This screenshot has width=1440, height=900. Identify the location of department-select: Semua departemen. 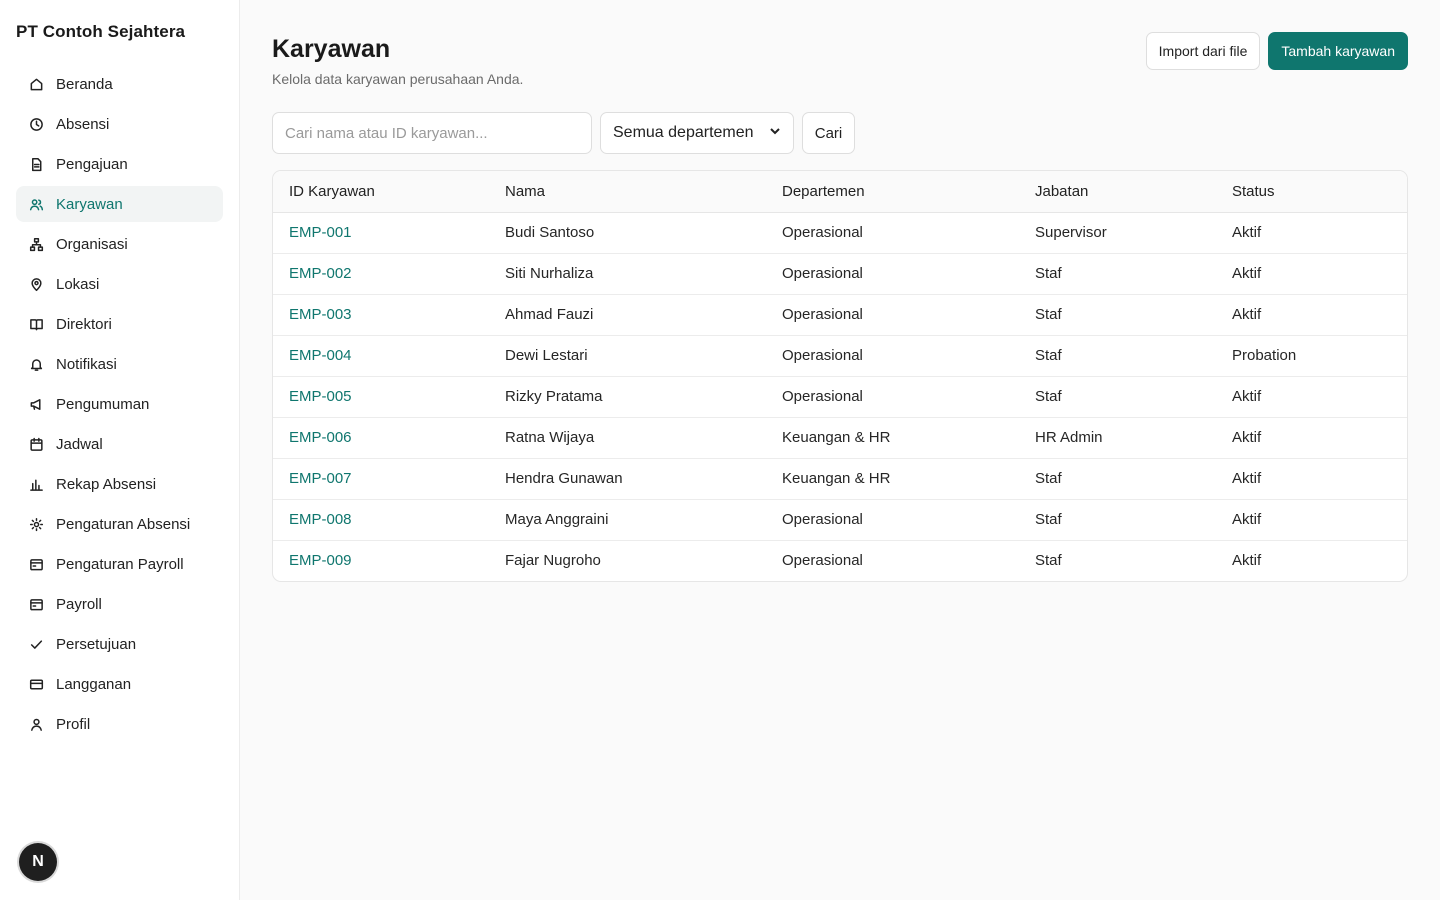
(697, 133).